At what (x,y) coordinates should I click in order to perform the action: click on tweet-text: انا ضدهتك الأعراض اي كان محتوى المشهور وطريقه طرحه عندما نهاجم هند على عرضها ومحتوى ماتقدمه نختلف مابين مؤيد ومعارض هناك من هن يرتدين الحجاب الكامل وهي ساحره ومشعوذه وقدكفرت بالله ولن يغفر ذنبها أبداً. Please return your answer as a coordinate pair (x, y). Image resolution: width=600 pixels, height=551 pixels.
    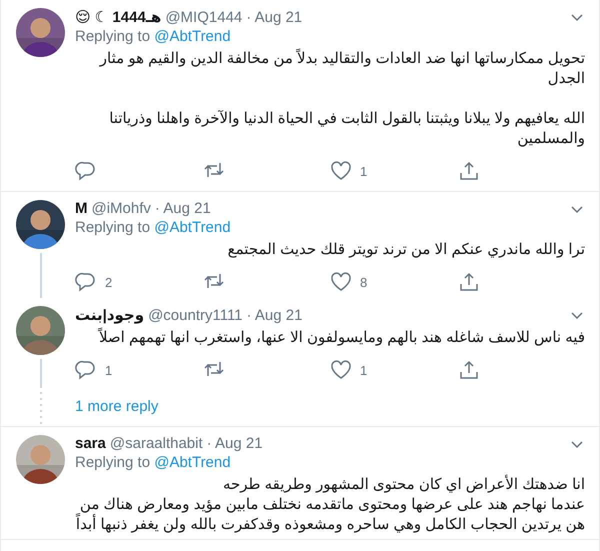
    Looking at the image, I should click on (330, 505).